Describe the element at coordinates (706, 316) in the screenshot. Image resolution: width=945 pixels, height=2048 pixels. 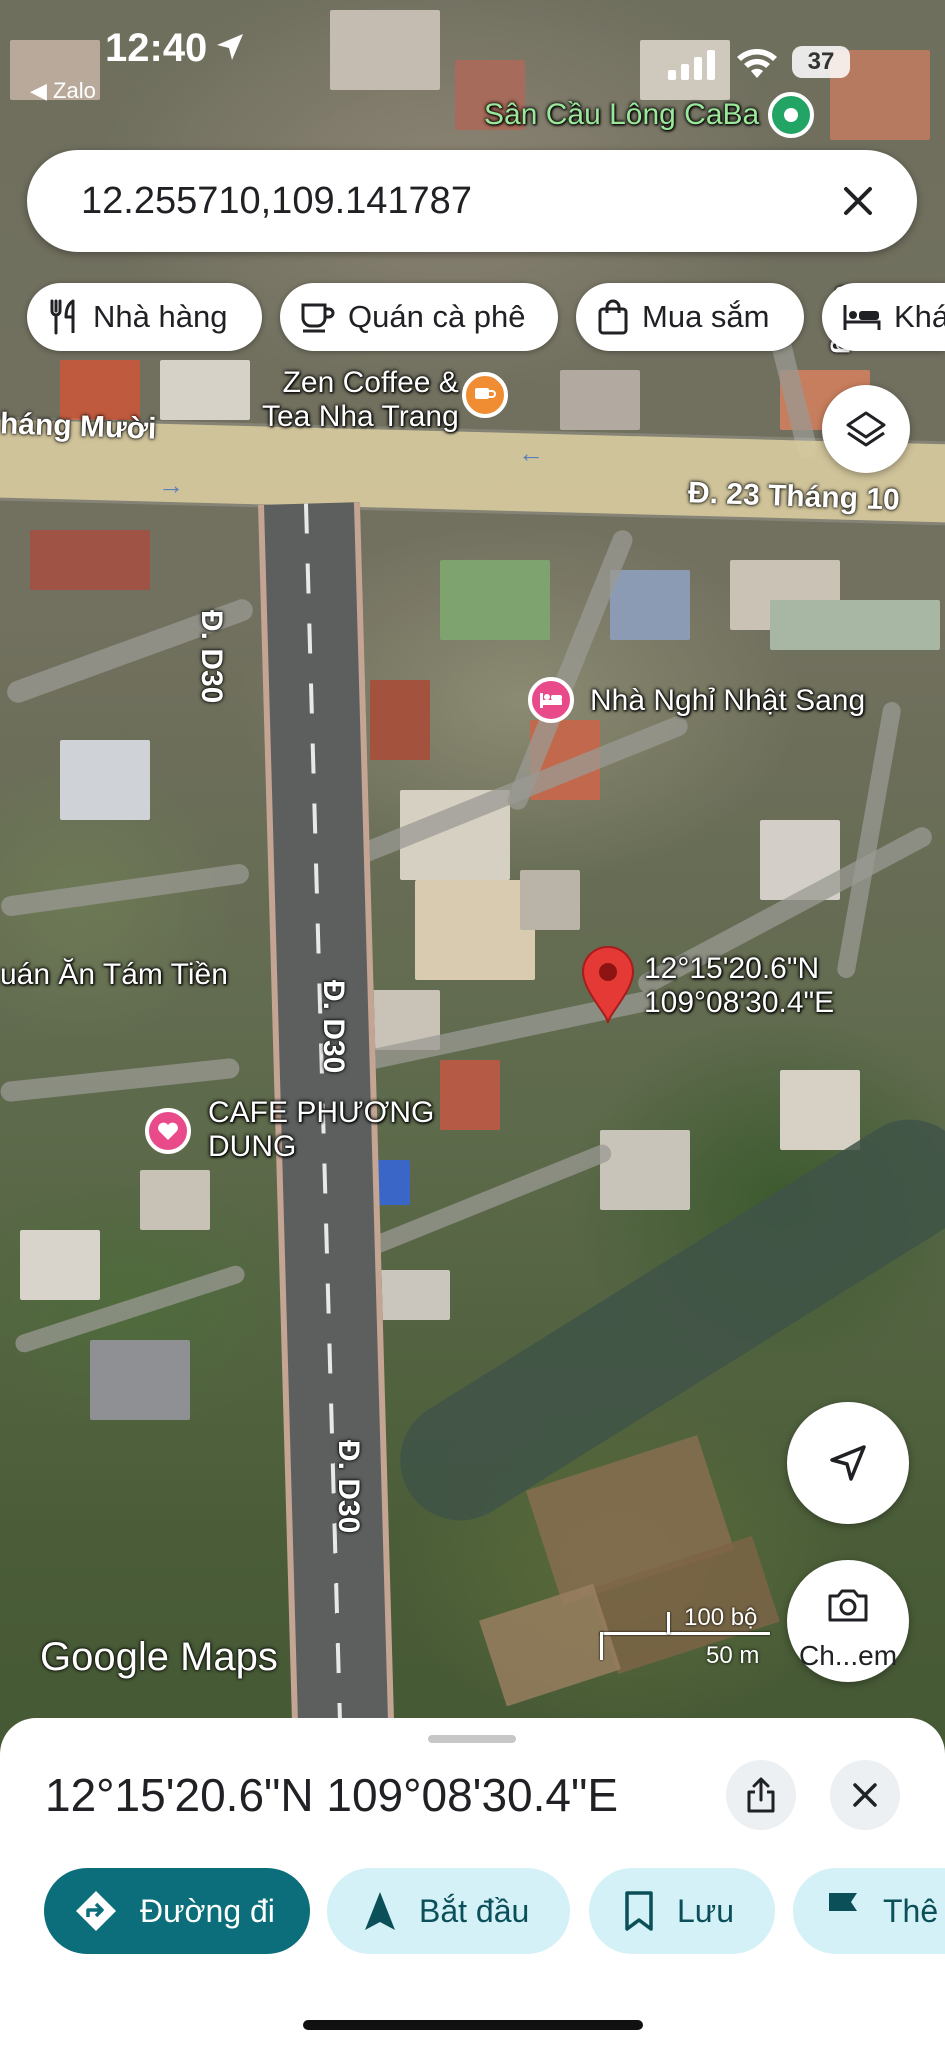
I see `chip-label: Mua sắm` at that location.